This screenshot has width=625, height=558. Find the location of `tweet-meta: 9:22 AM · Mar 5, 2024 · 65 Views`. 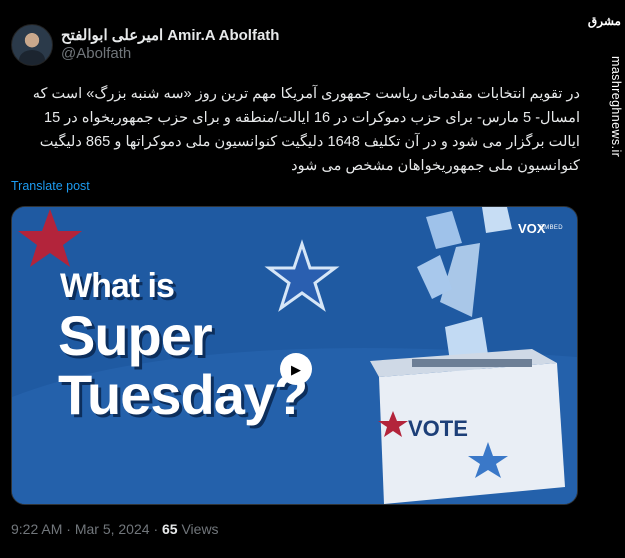

tweet-meta: 9:22 AM · Mar 5, 2024 · 65 Views is located at coordinates (115, 529).